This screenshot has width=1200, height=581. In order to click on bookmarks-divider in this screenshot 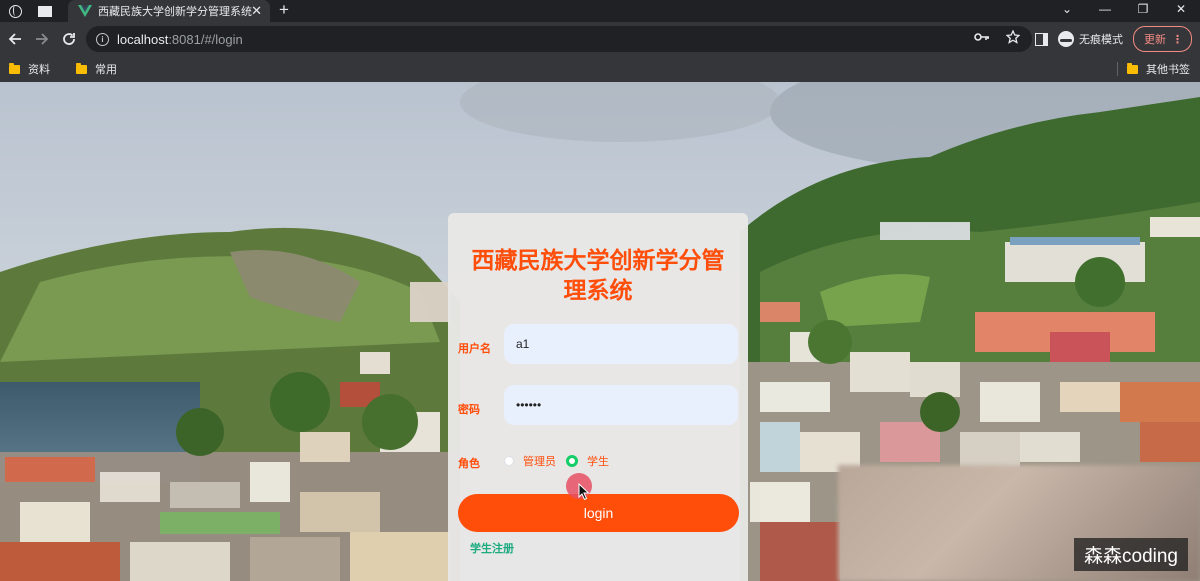, I will do `click(1117, 69)`.